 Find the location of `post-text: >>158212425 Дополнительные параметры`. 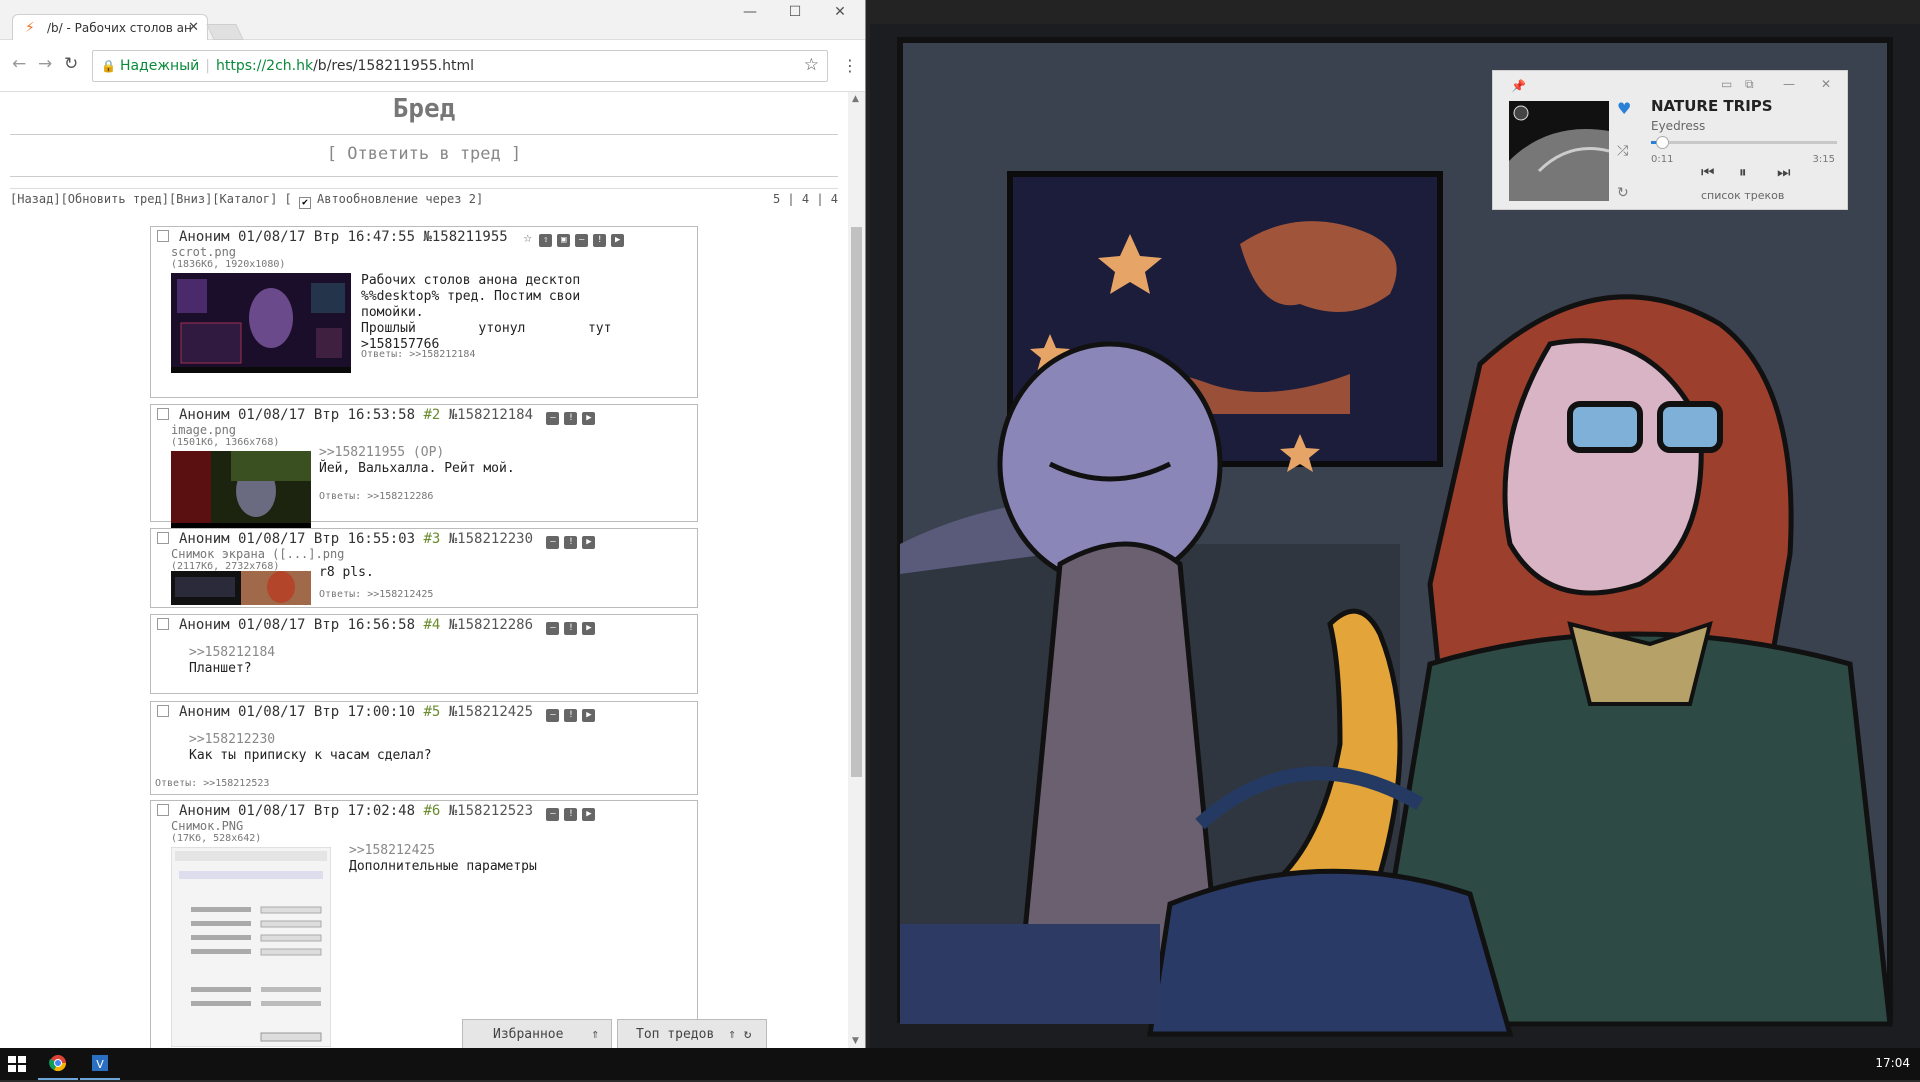

post-text: >>158212425 Дополнительные параметры is located at coordinates (443, 858).